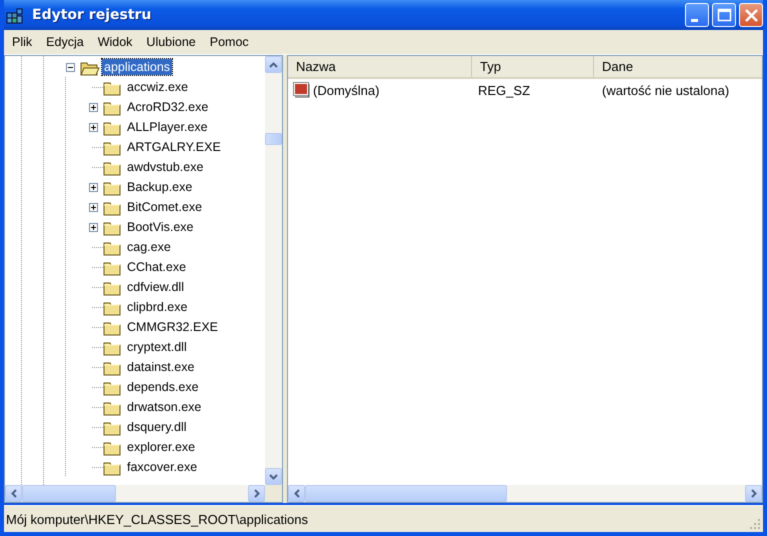  What do you see at coordinates (165, 167) in the screenshot?
I see `tree-item: awdvstub.exe` at bounding box center [165, 167].